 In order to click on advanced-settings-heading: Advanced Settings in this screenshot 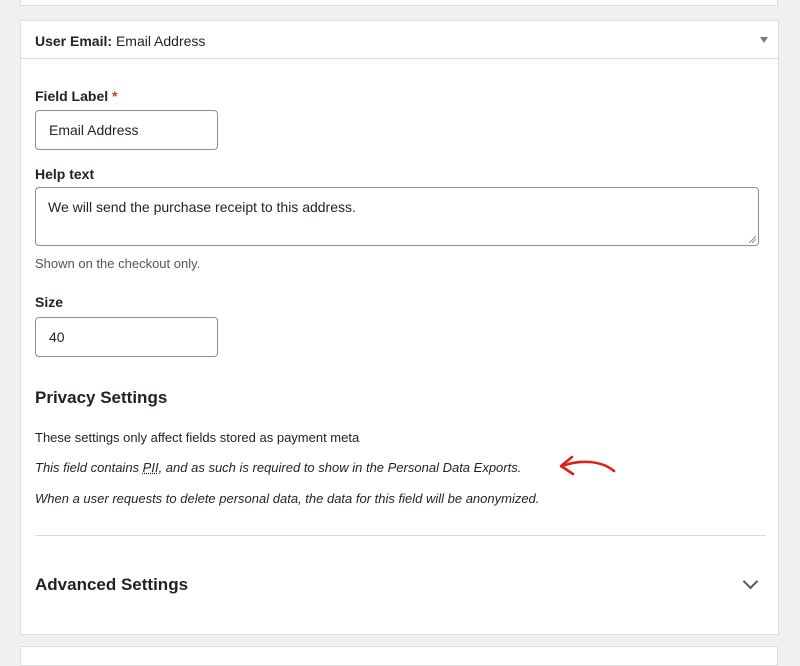, I will do `click(111, 585)`.